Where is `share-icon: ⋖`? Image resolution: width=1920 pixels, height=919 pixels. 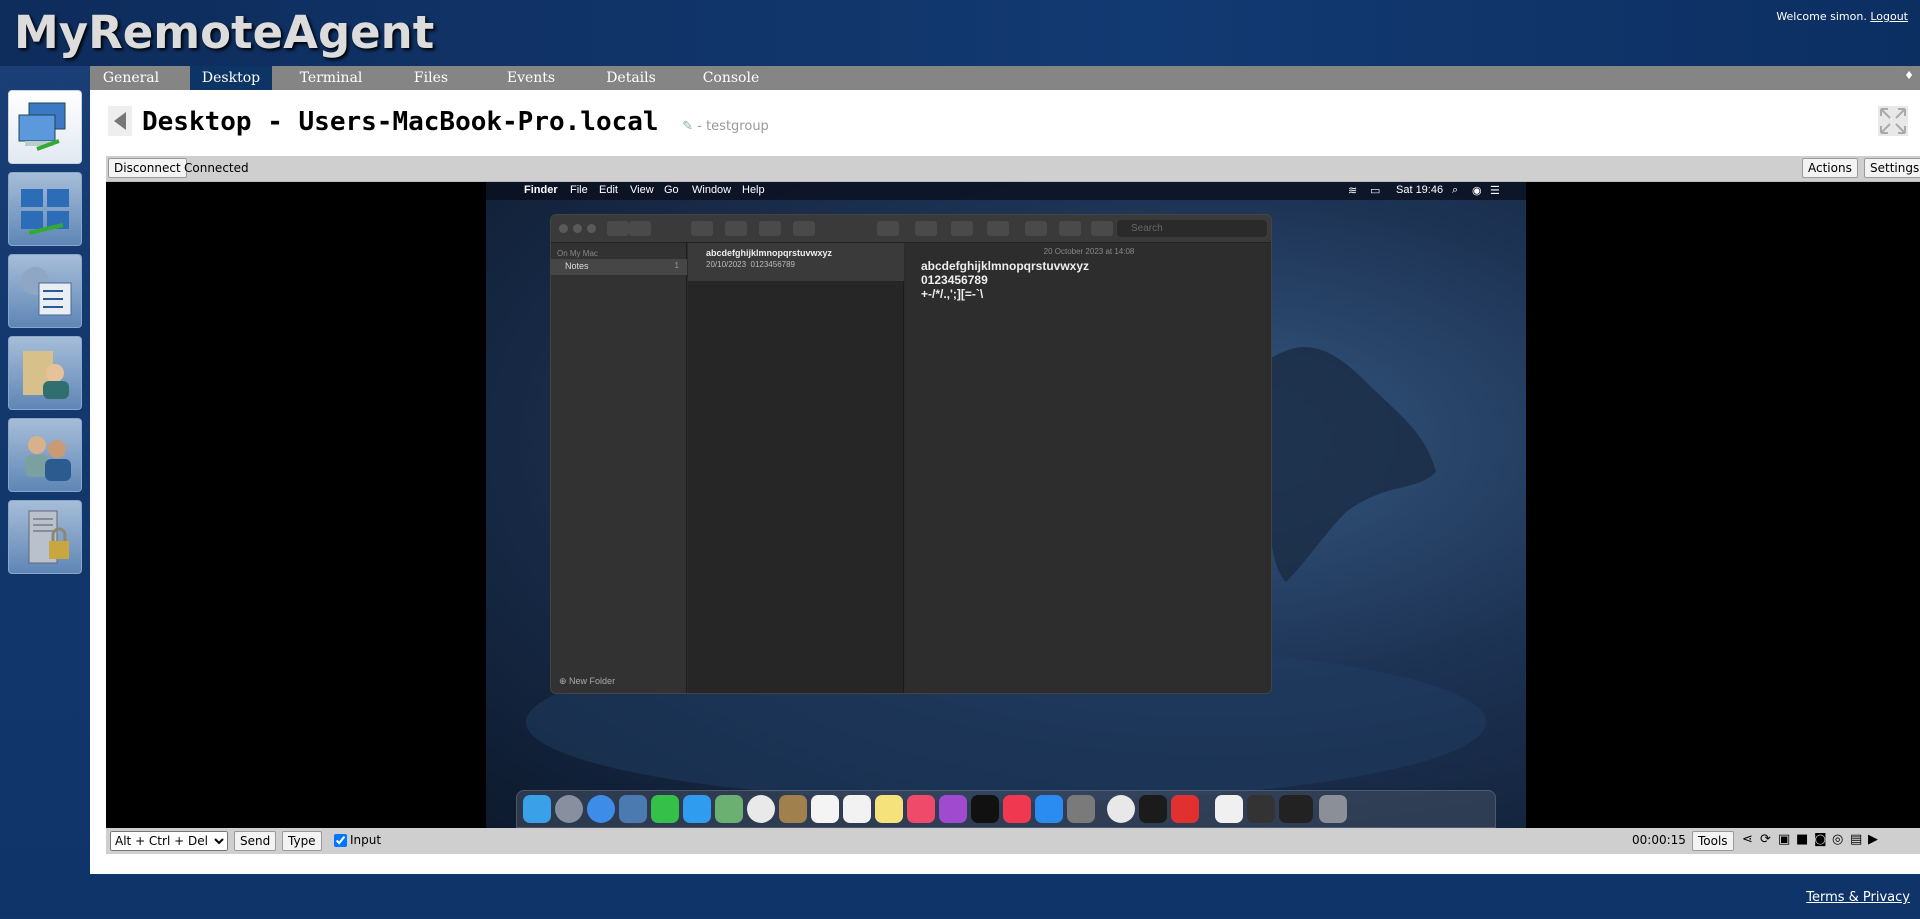
share-icon: ⋖ is located at coordinates (1747, 839).